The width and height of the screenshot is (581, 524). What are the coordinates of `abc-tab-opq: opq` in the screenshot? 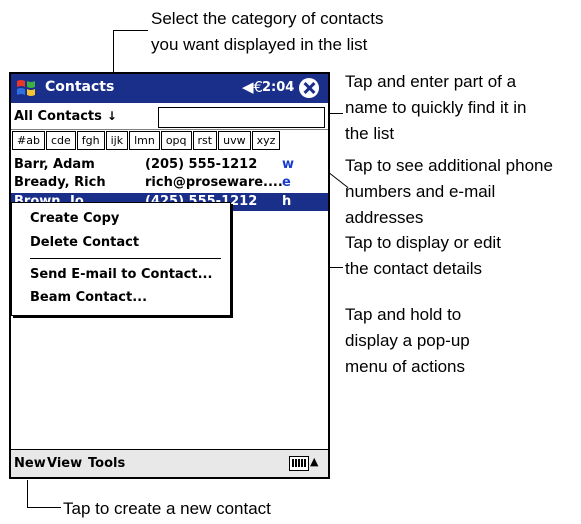 It's located at (176, 140).